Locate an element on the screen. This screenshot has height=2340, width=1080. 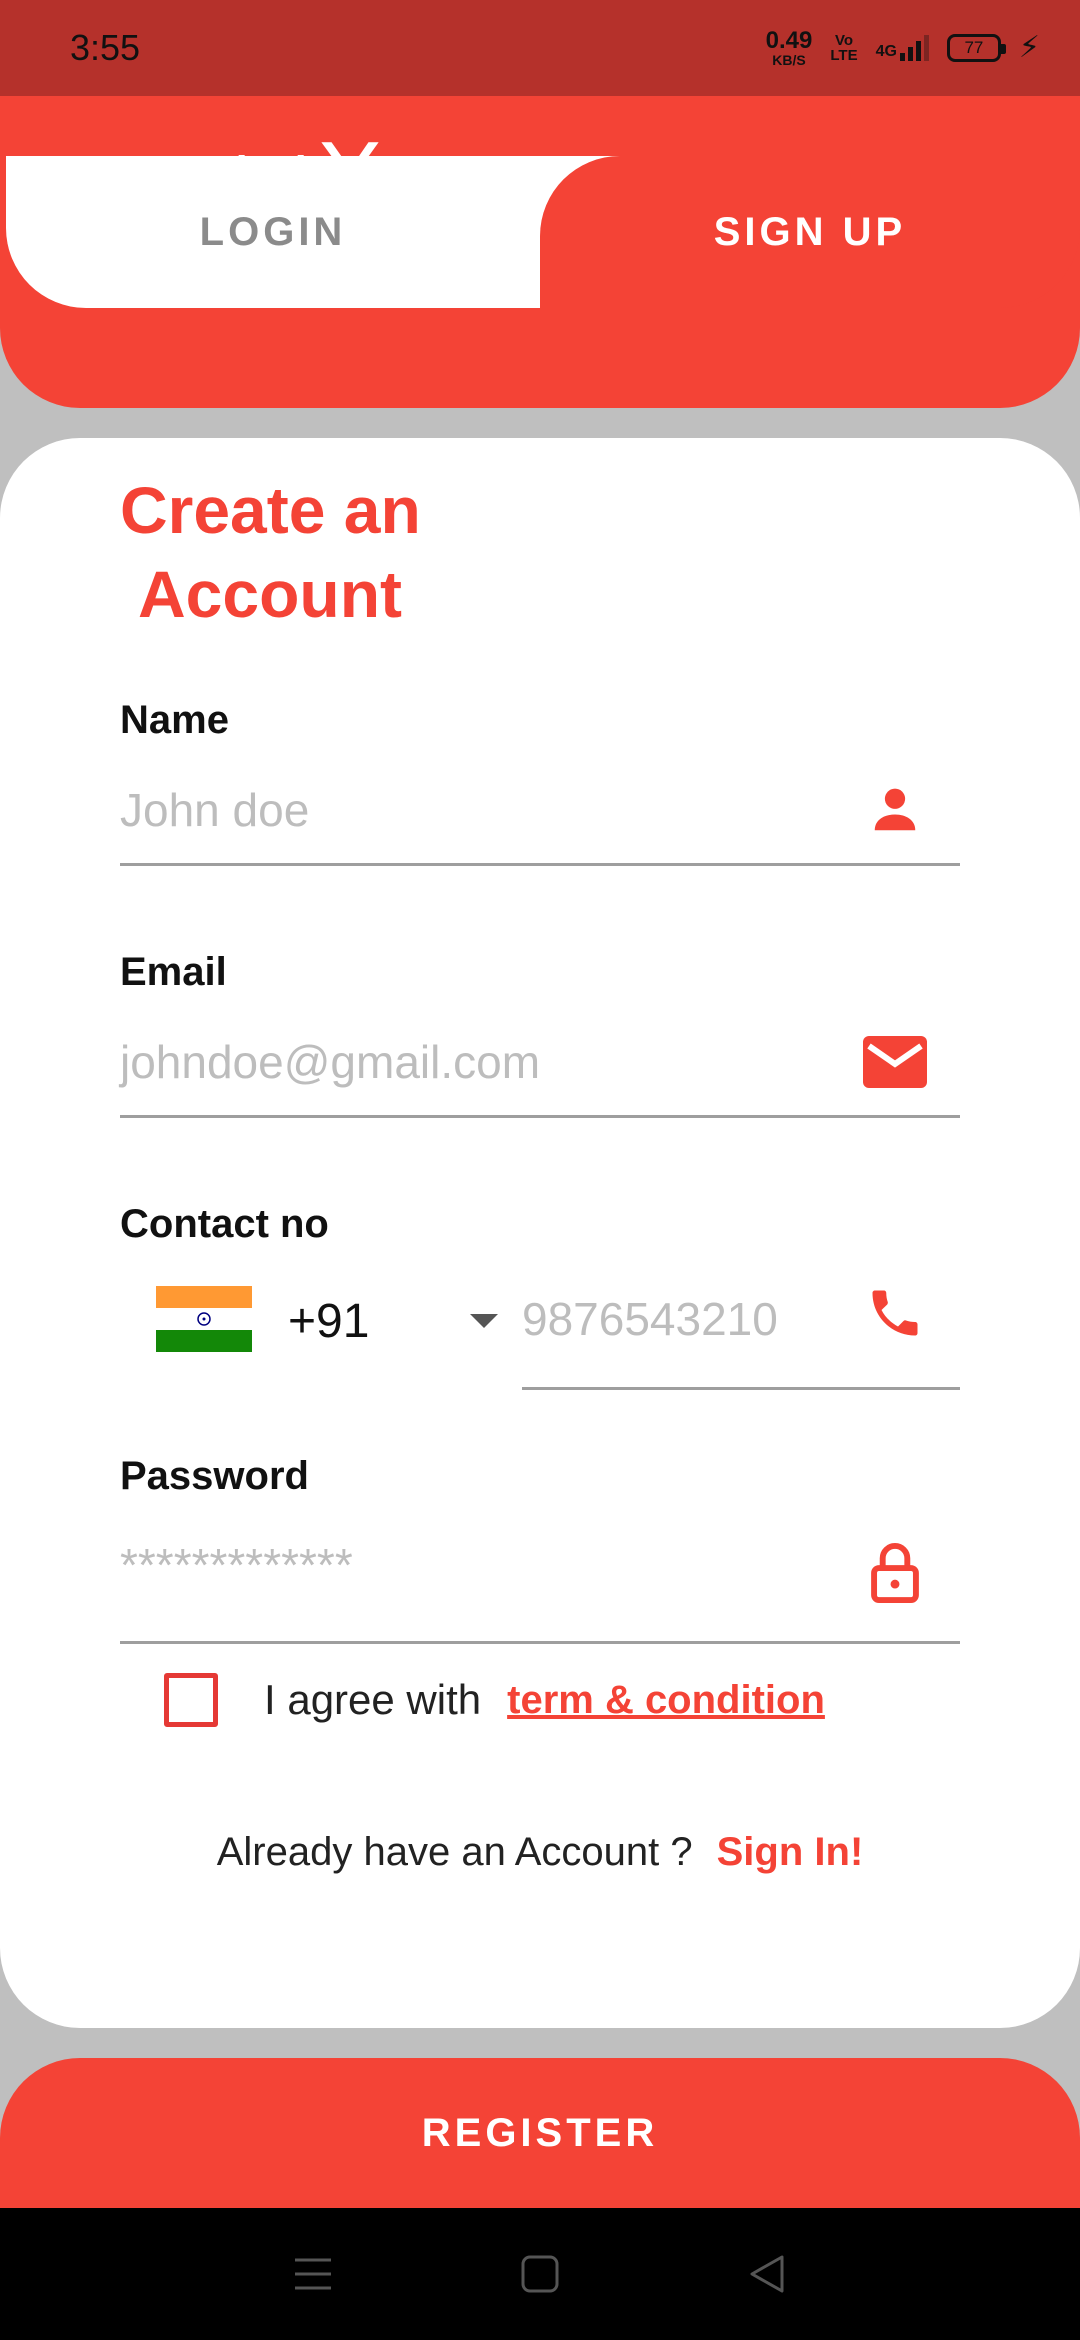
volte-bottom: LTE is located at coordinates (844, 55).